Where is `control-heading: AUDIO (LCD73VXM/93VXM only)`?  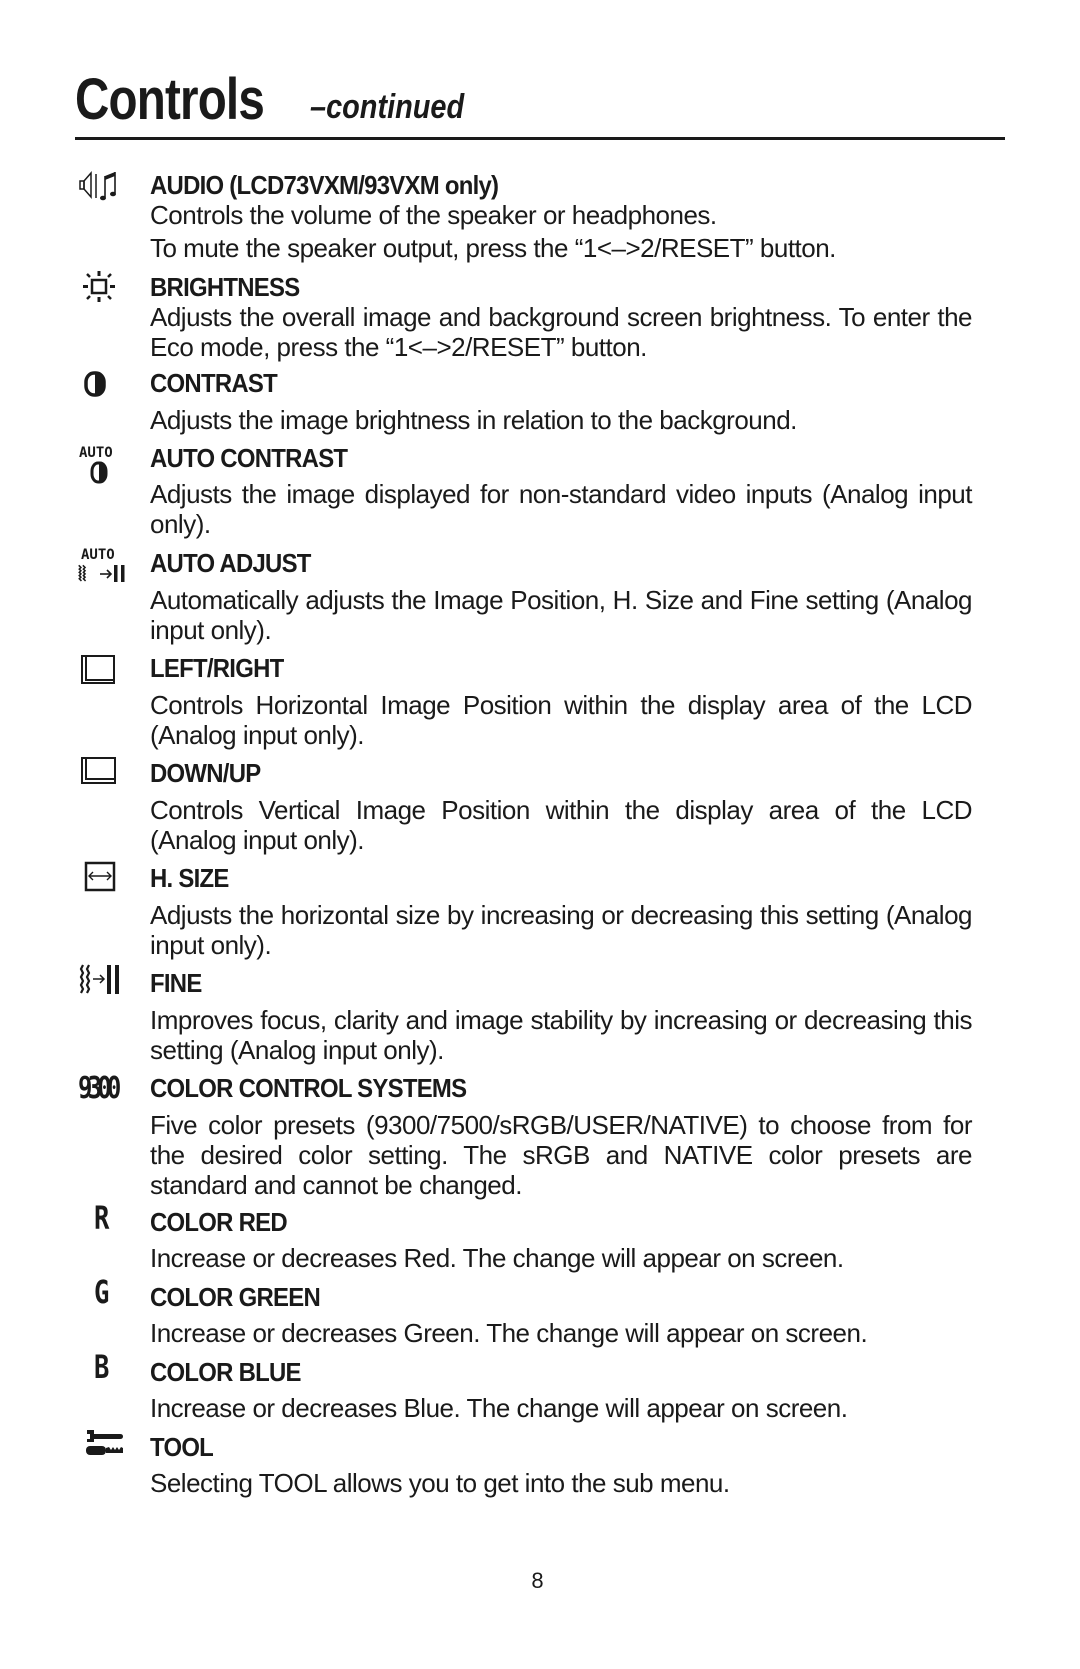 control-heading: AUDIO (LCD73VXM/93VXM only) is located at coordinates (324, 185).